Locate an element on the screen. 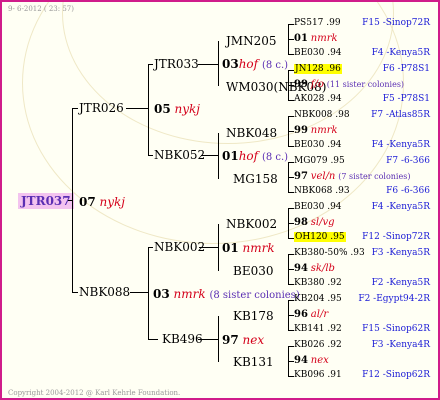 The image size is (440, 400). date-stamp: 9- 6-2012 ( 23: 57) is located at coordinates (41, 9).